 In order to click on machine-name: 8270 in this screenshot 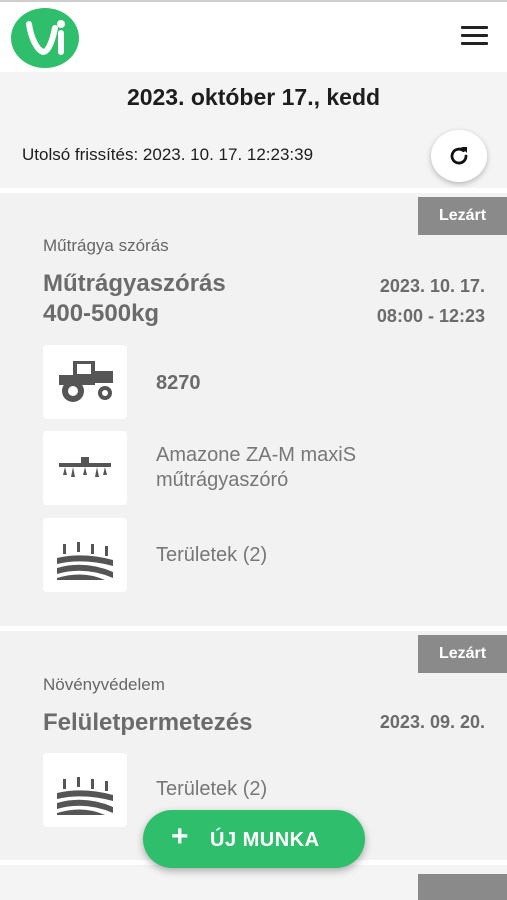, I will do `click(178, 383)`.